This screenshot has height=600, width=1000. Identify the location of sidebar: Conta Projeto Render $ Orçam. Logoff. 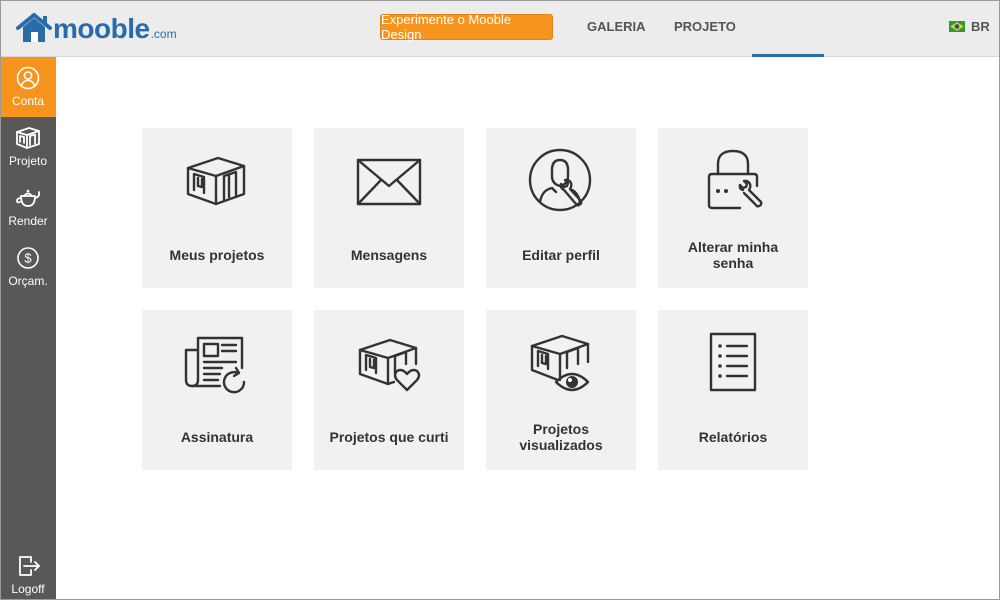
(28, 328).